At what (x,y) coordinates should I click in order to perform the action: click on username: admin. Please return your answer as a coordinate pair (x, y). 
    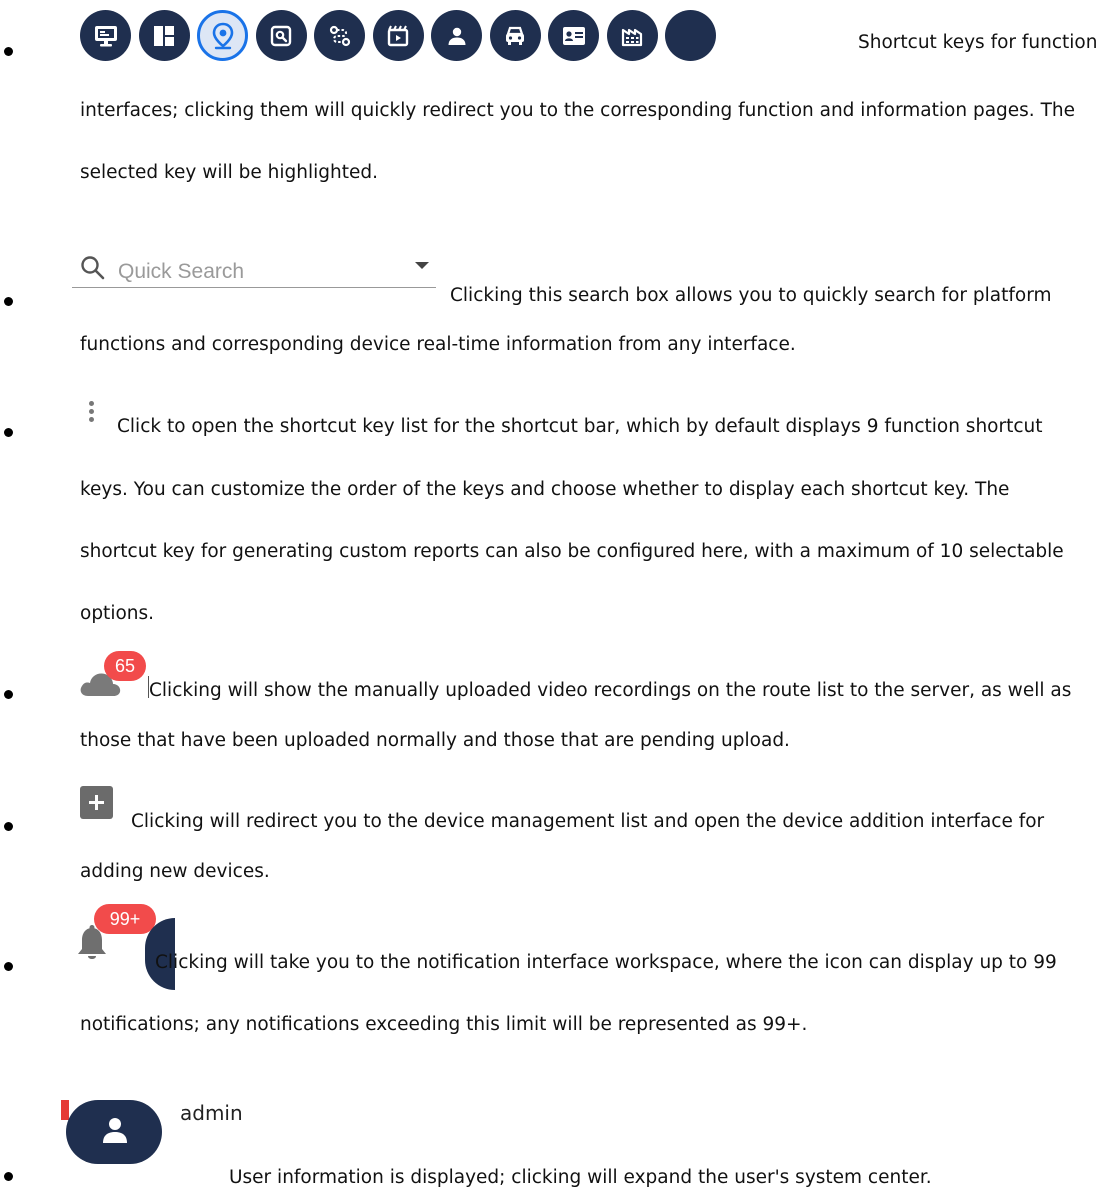
    Looking at the image, I should click on (211, 1113).